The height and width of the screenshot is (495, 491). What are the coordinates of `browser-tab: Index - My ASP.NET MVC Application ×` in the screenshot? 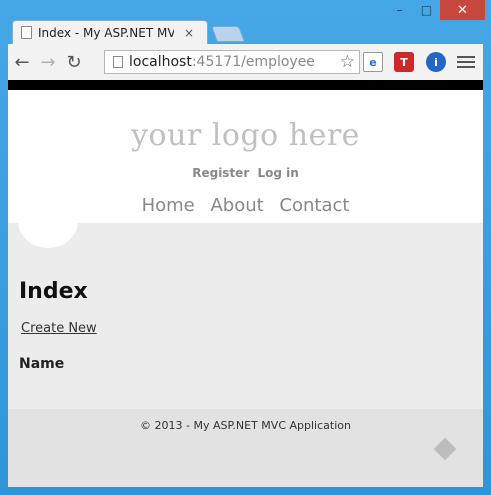 It's located at (110, 32).